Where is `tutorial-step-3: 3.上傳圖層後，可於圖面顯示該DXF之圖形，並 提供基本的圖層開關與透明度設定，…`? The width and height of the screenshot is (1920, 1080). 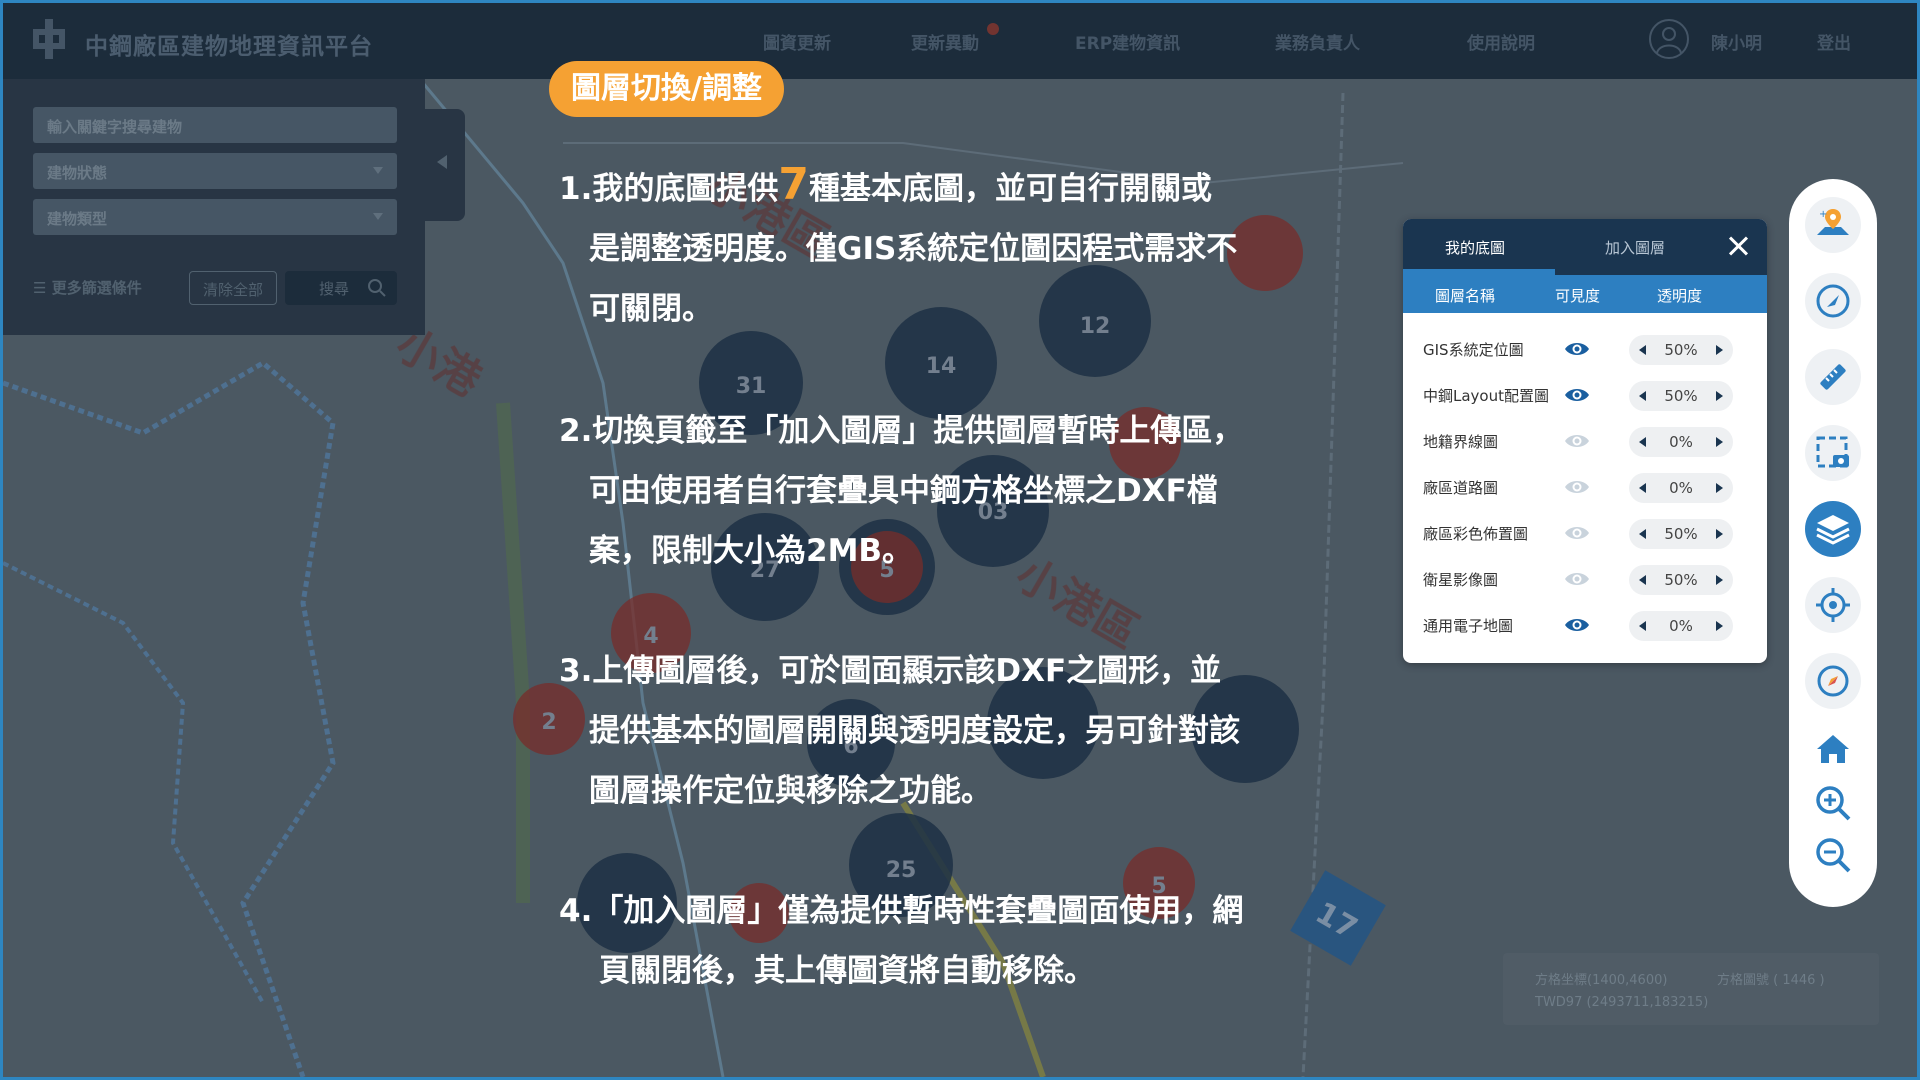
tutorial-step-3: 3.上傳圖層後，可於圖面顯示該DXF之圖形，並 提供基本的圖層開關與透明度設定，… is located at coordinates (939, 731).